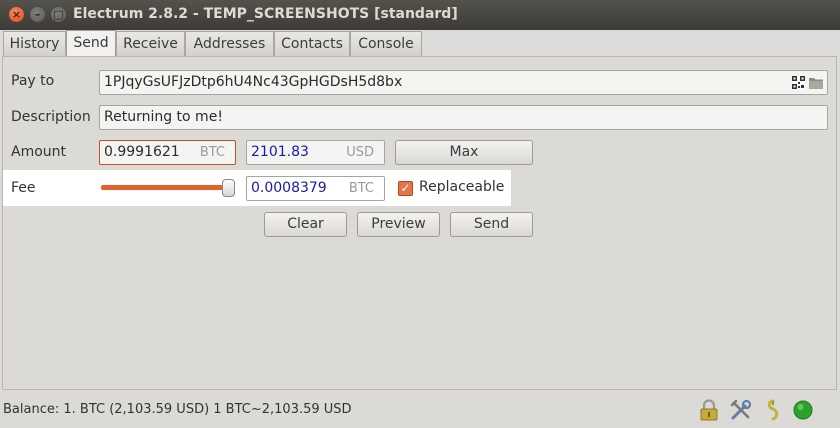 This screenshot has width=840, height=428. I want to click on replaceable-label: Replaceable, so click(461, 187).